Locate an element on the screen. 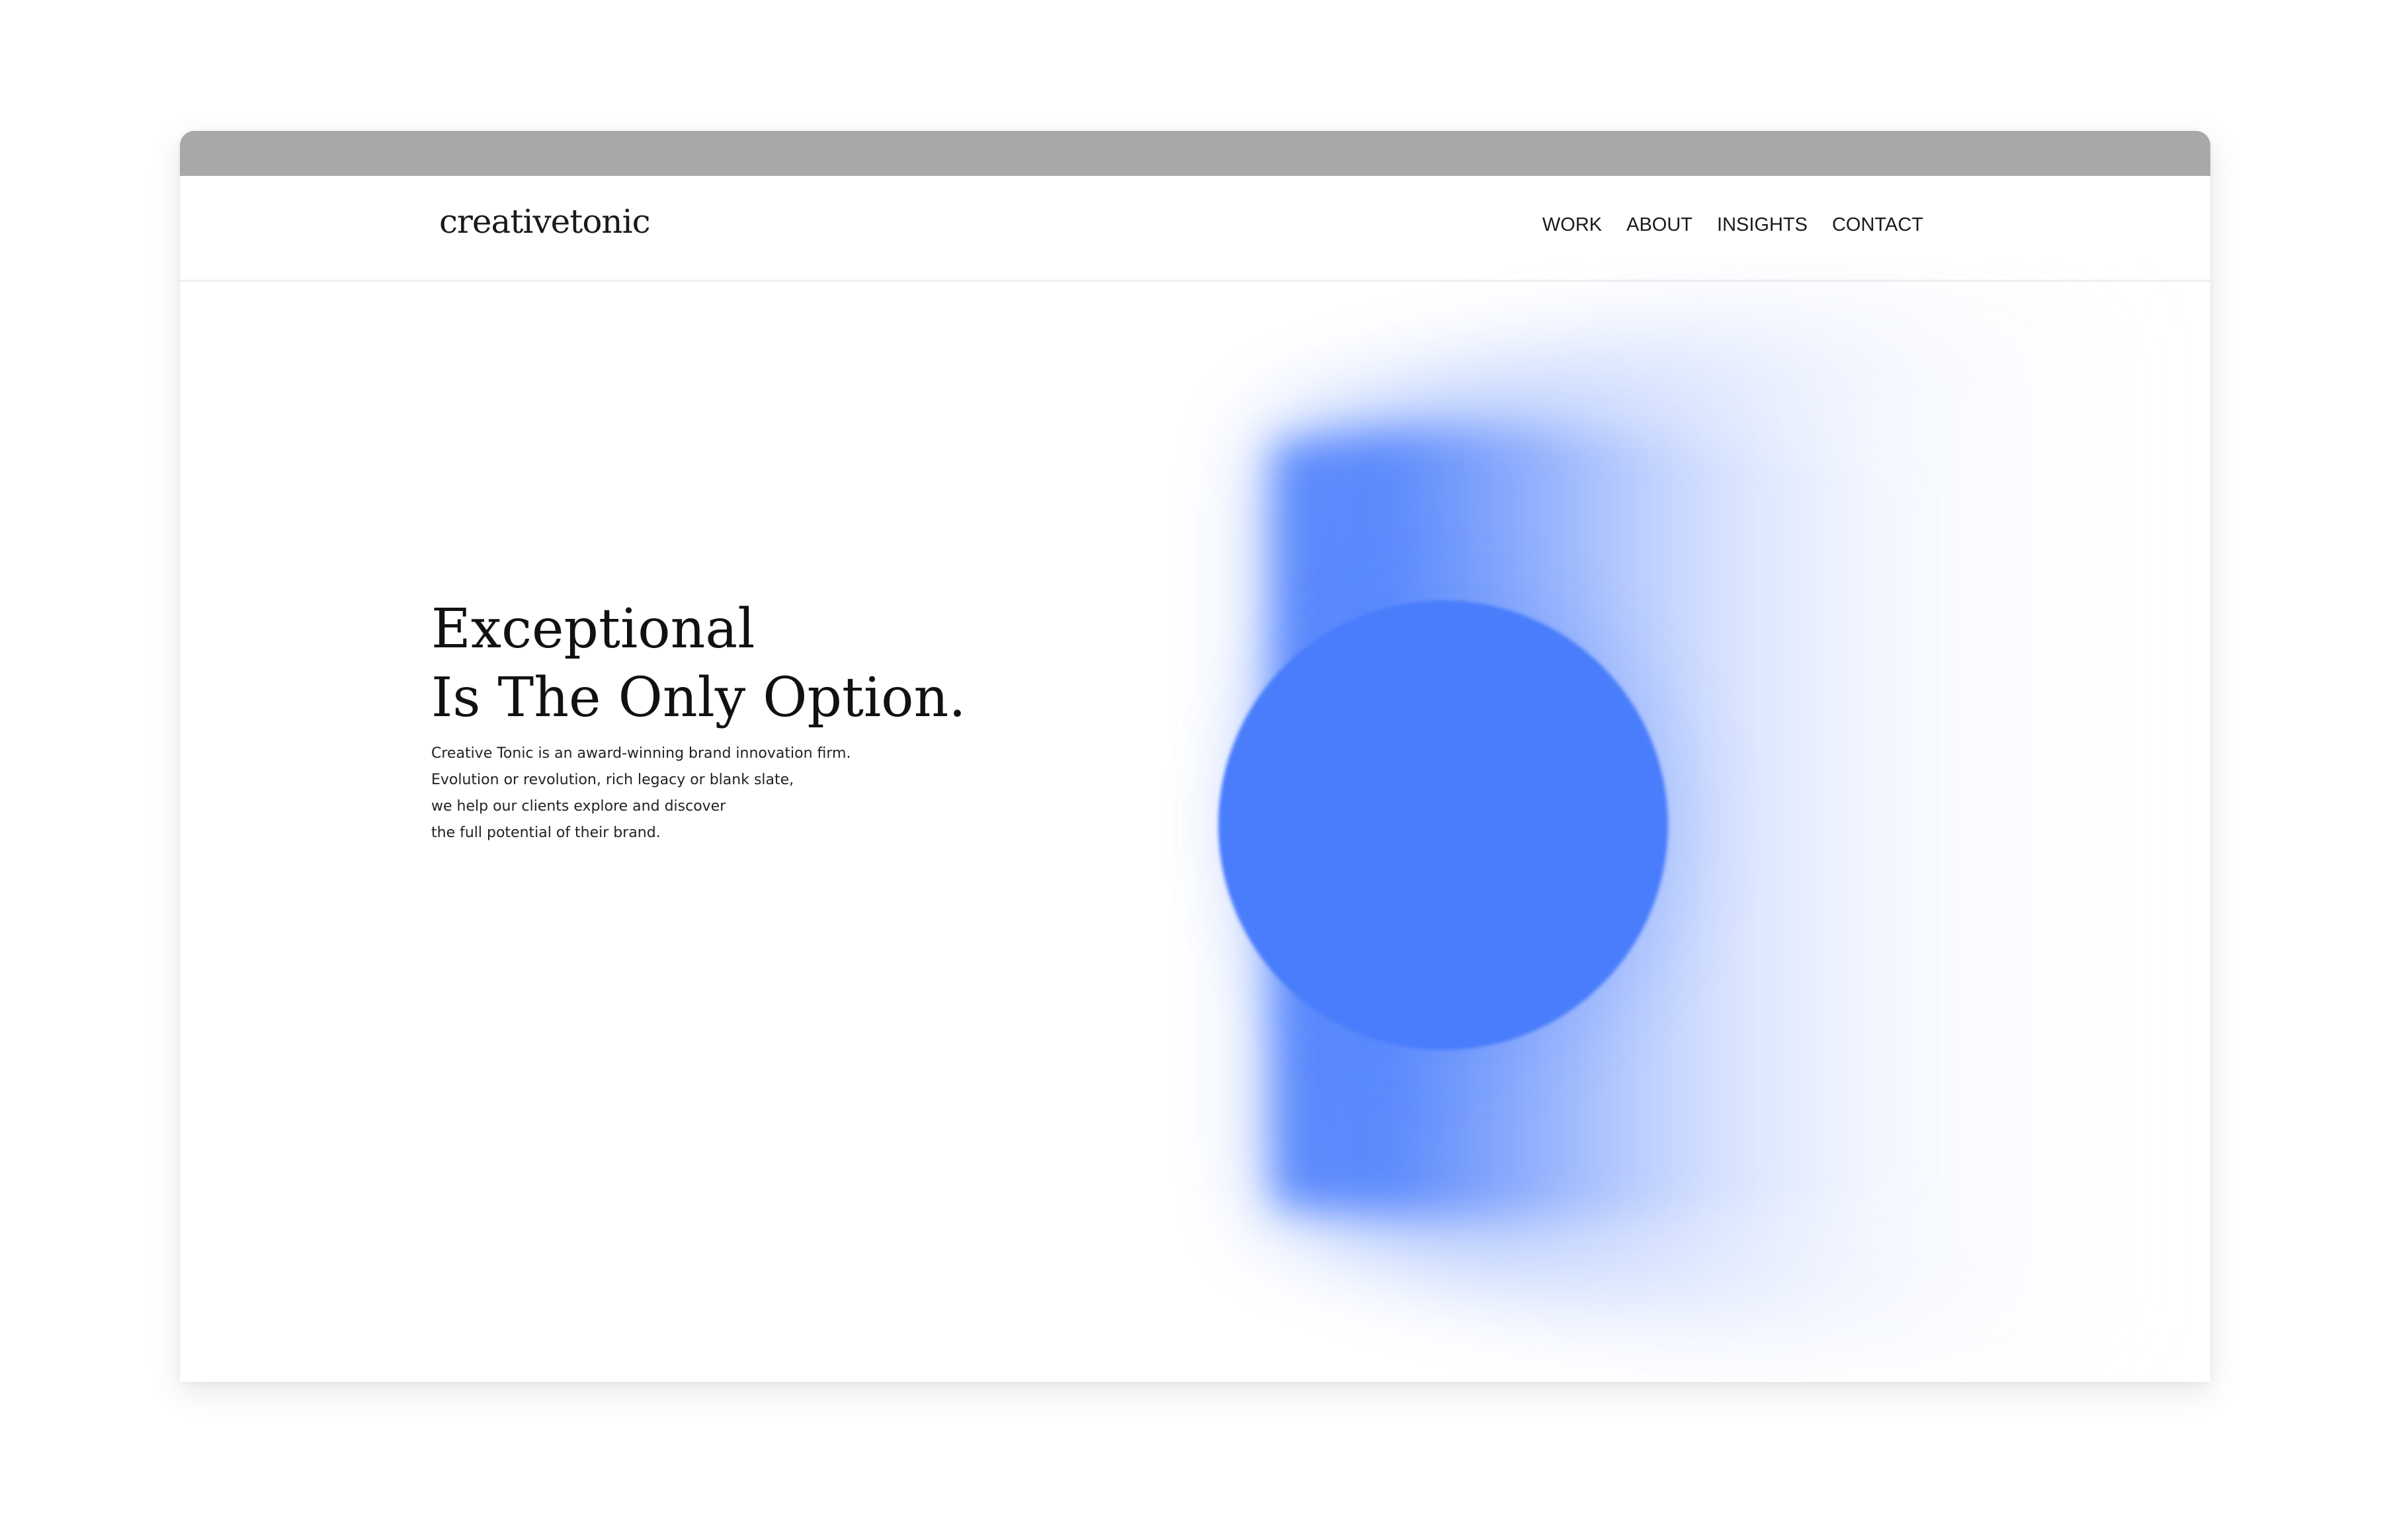 This screenshot has height=1540, width=2381. hero-headline-line-2: Is The Only Option. is located at coordinates (698, 698).